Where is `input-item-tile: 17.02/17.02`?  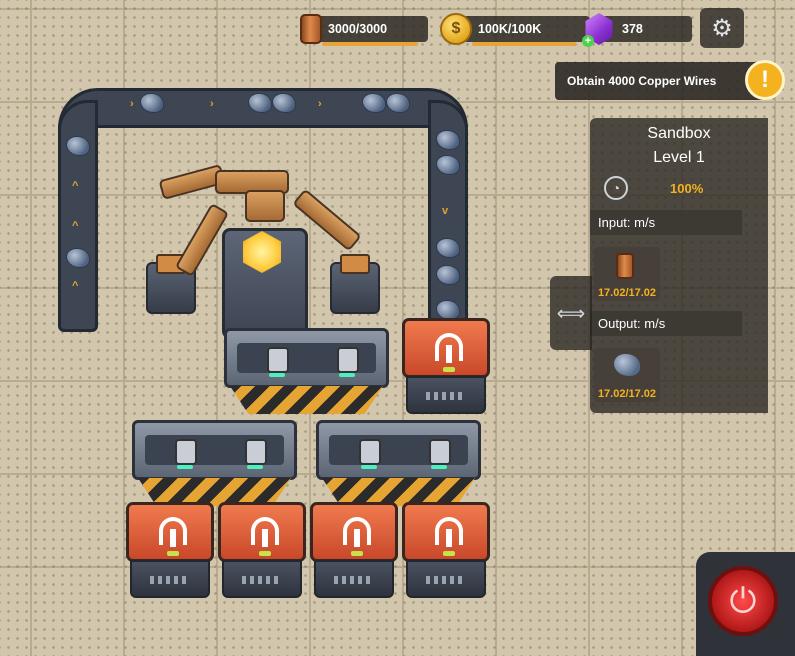
input-item-tile: 17.02/17.02 is located at coordinates (627, 274).